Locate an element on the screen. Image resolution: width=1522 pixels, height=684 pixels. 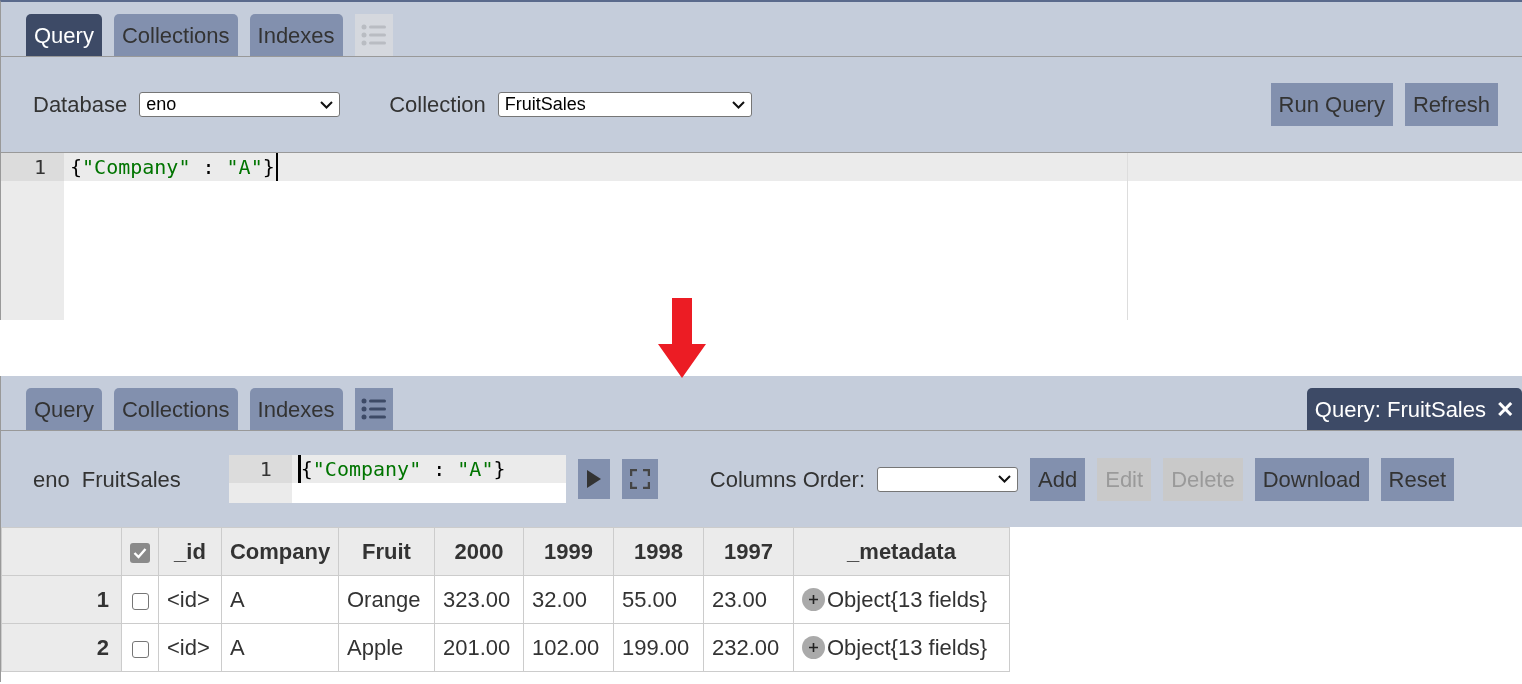
row-number: 1 is located at coordinates (61, 599).